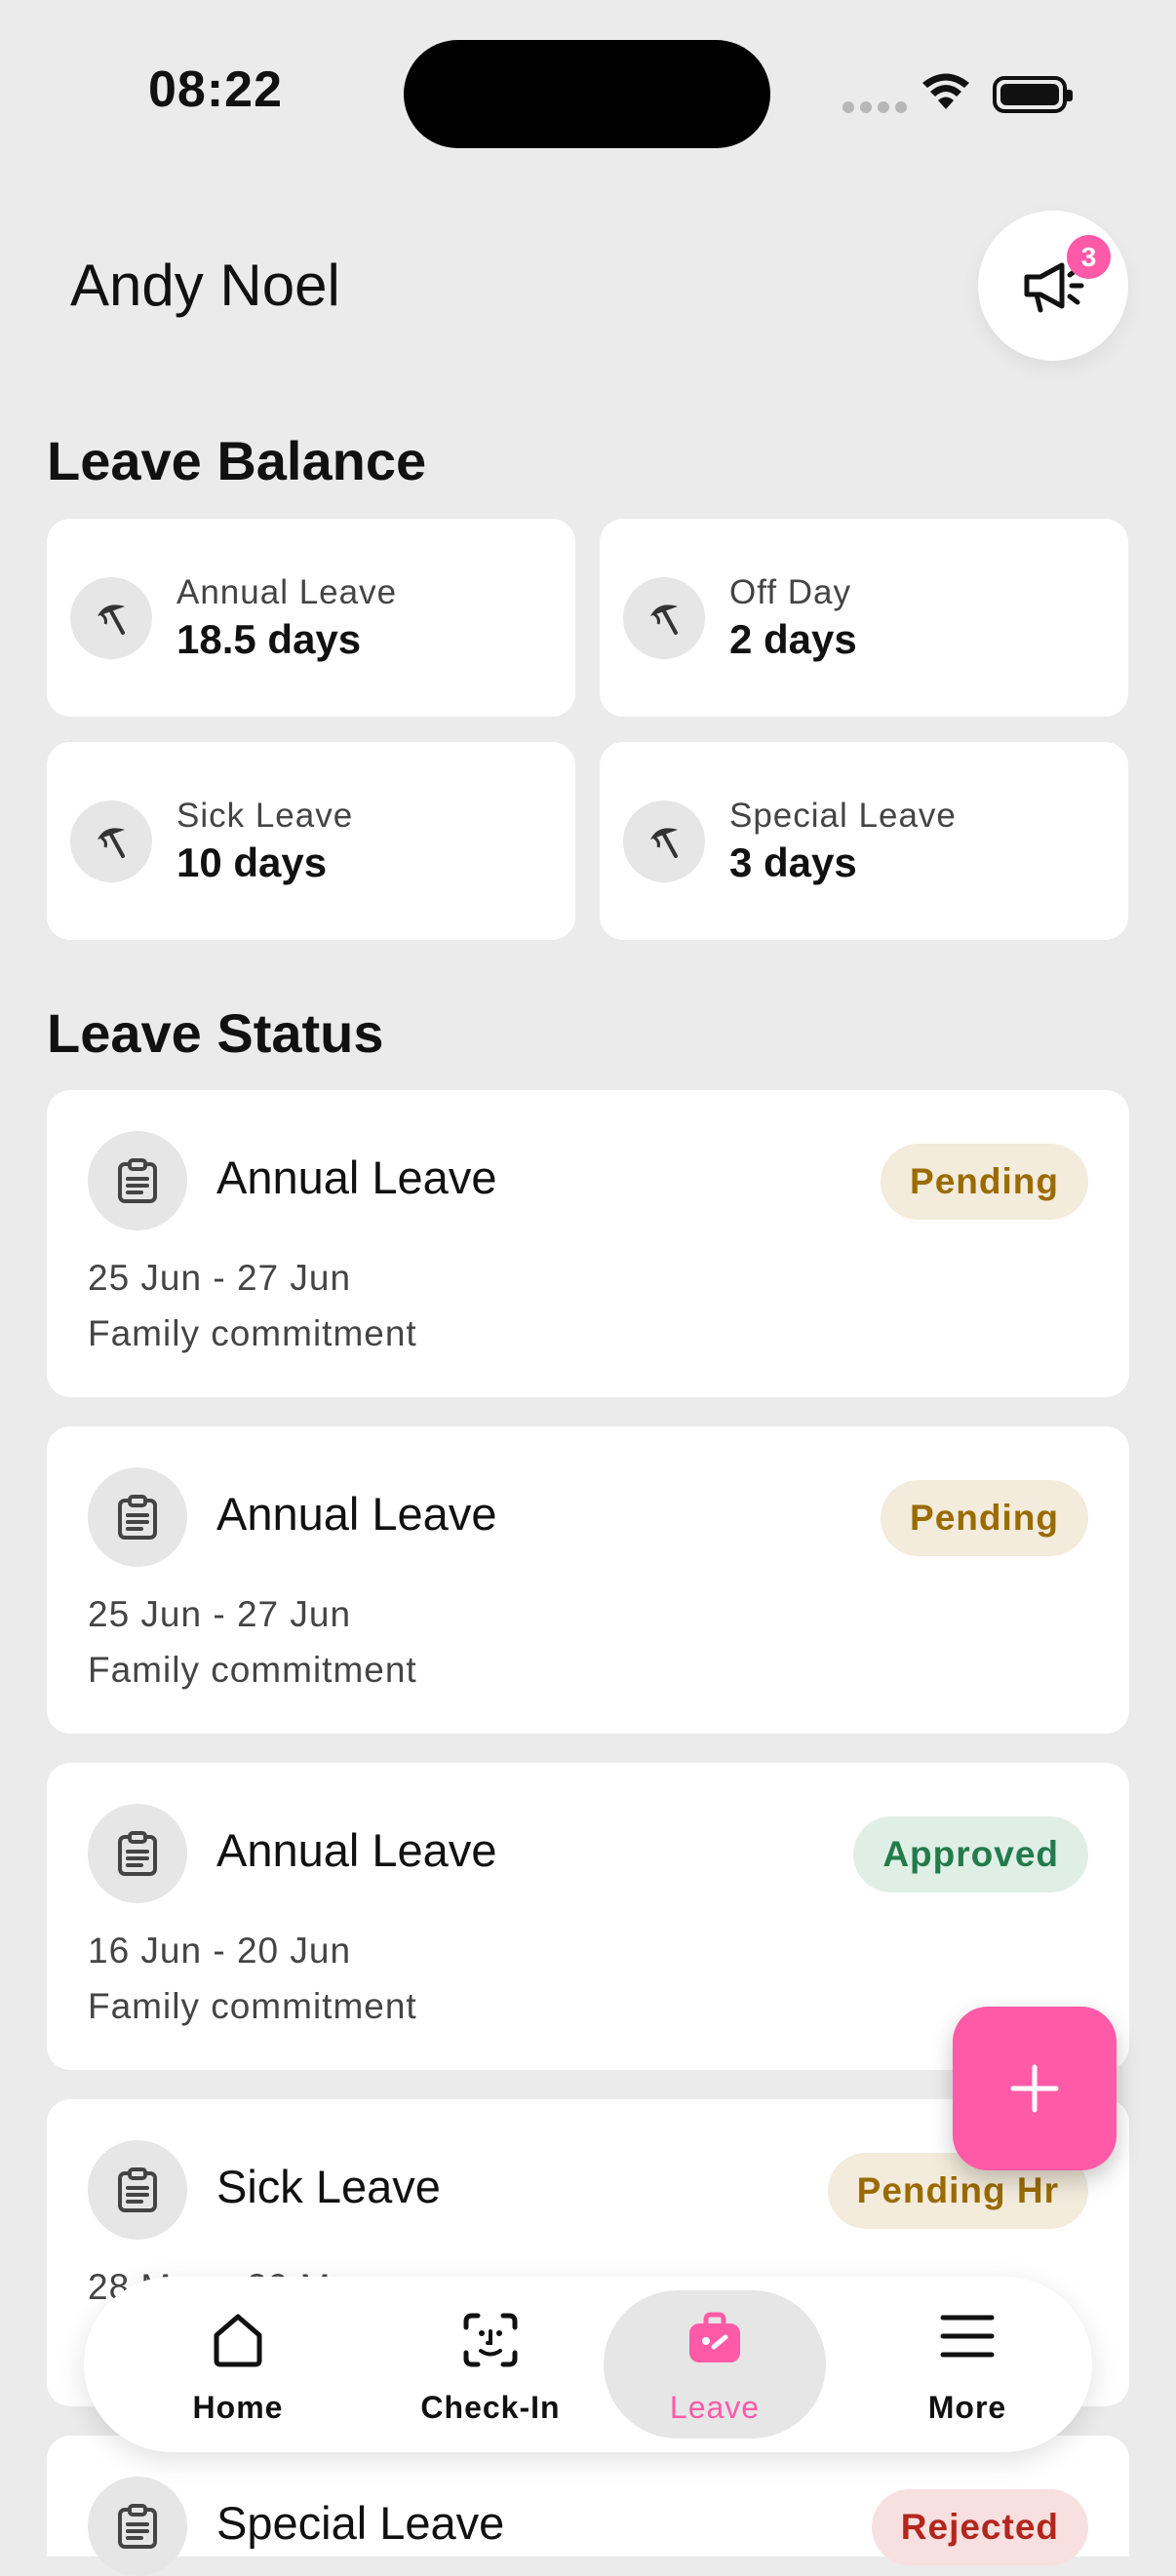  Describe the element at coordinates (205, 285) in the screenshot. I see `user-name: Andy Noel` at that location.